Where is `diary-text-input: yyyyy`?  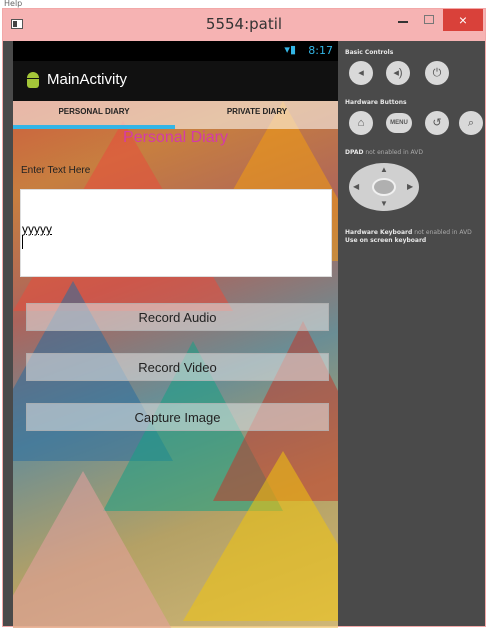 diary-text-input: yyyyy is located at coordinates (176, 233).